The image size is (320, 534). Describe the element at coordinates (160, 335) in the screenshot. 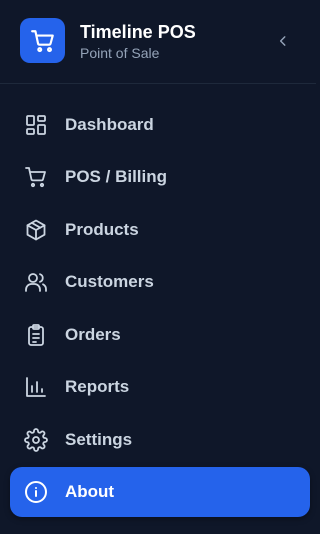

I see `sidebar-item-orders: Orders` at that location.